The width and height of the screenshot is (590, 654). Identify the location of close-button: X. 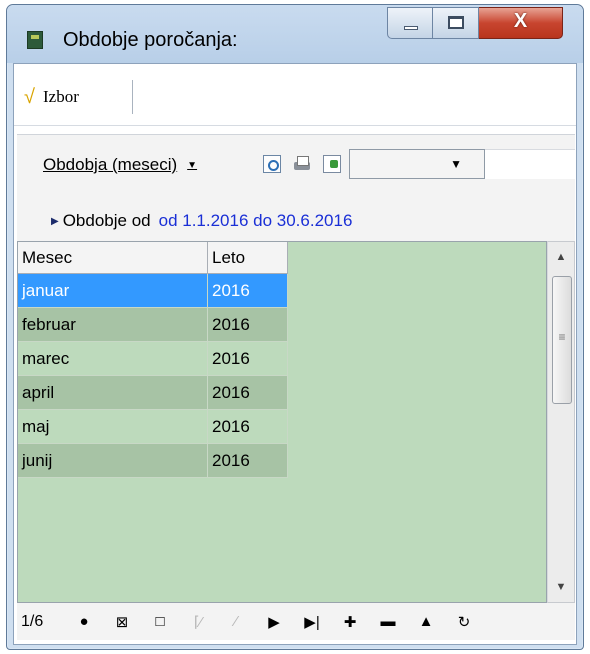
(521, 23).